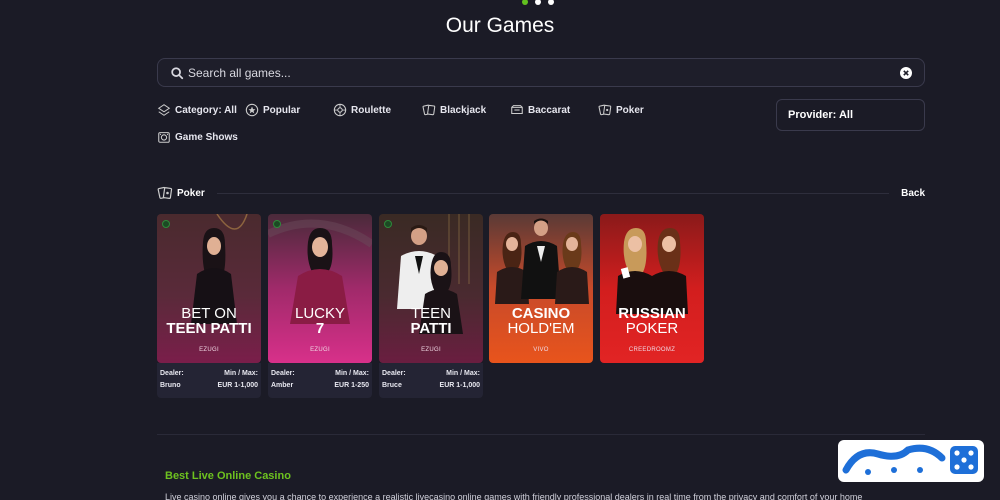  What do you see at coordinates (541, 434) in the screenshot?
I see `content-divider` at bounding box center [541, 434].